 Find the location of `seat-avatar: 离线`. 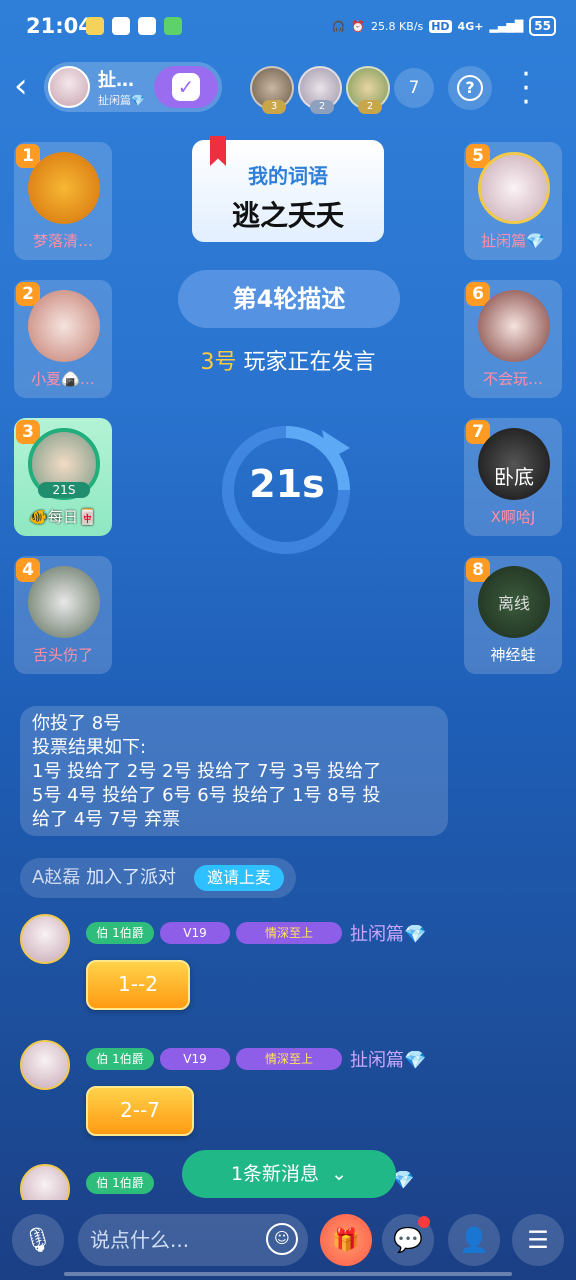

seat-avatar: 离线 is located at coordinates (514, 602).